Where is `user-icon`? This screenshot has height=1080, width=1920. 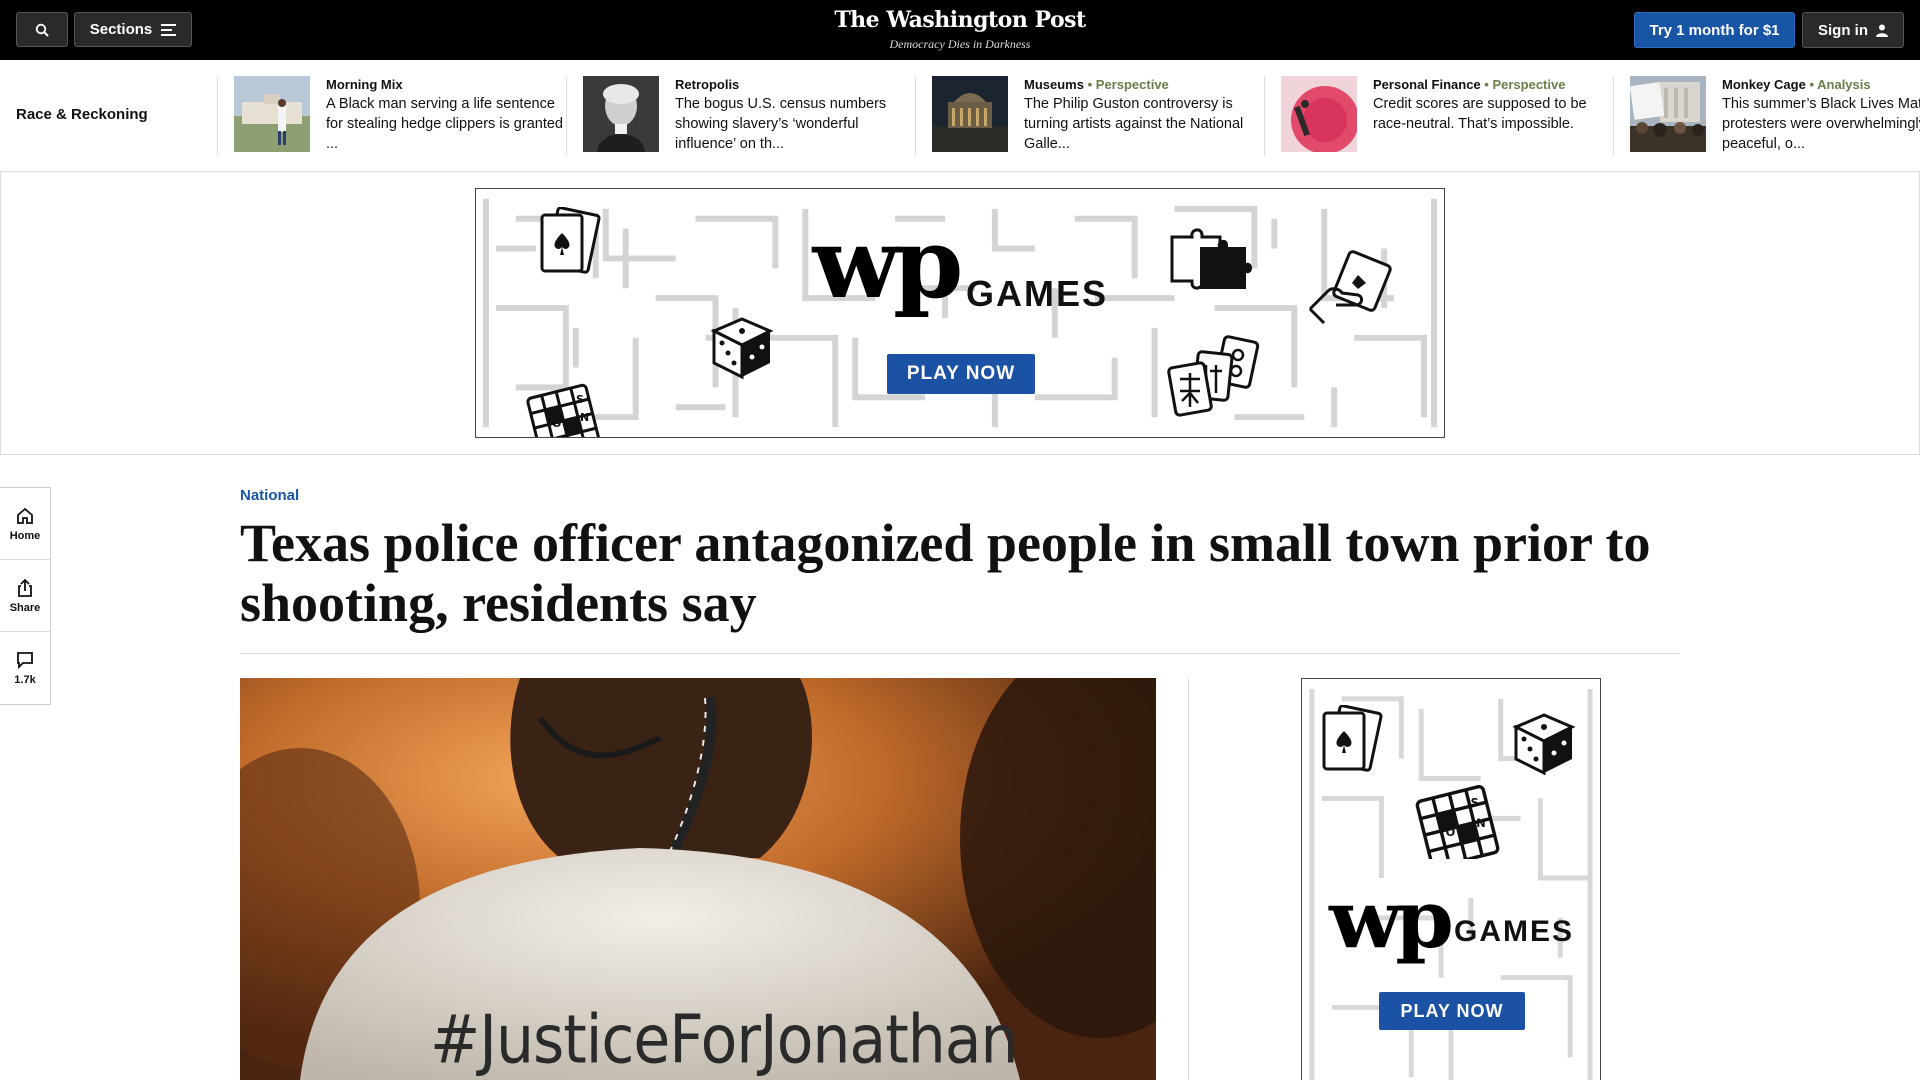 user-icon is located at coordinates (1882, 30).